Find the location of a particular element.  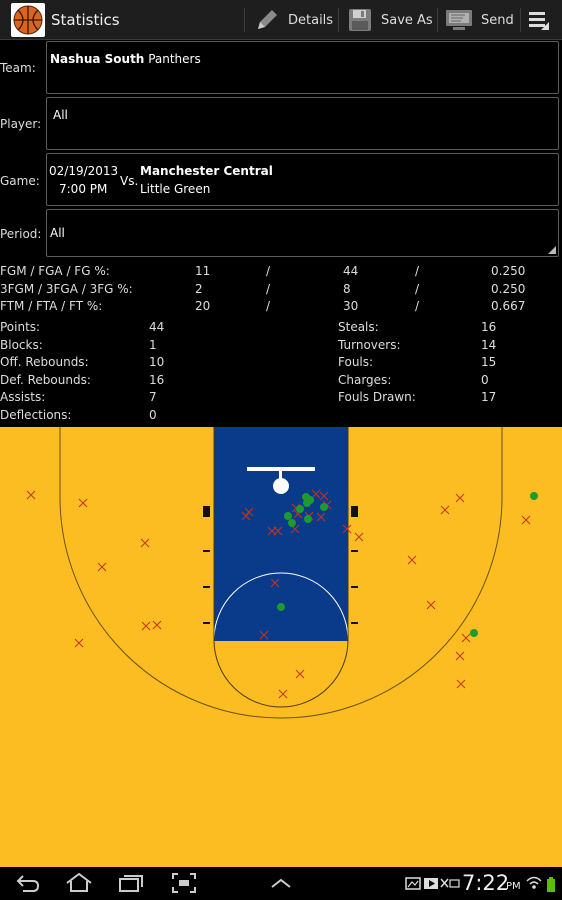

team-mascot: Panthers is located at coordinates (174, 59).